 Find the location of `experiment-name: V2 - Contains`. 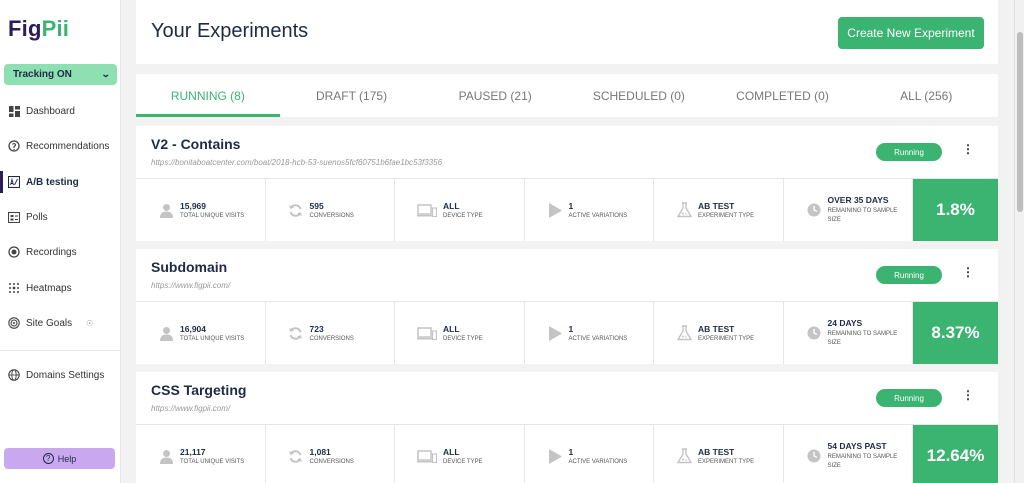

experiment-name: V2 - Contains is located at coordinates (195, 144).